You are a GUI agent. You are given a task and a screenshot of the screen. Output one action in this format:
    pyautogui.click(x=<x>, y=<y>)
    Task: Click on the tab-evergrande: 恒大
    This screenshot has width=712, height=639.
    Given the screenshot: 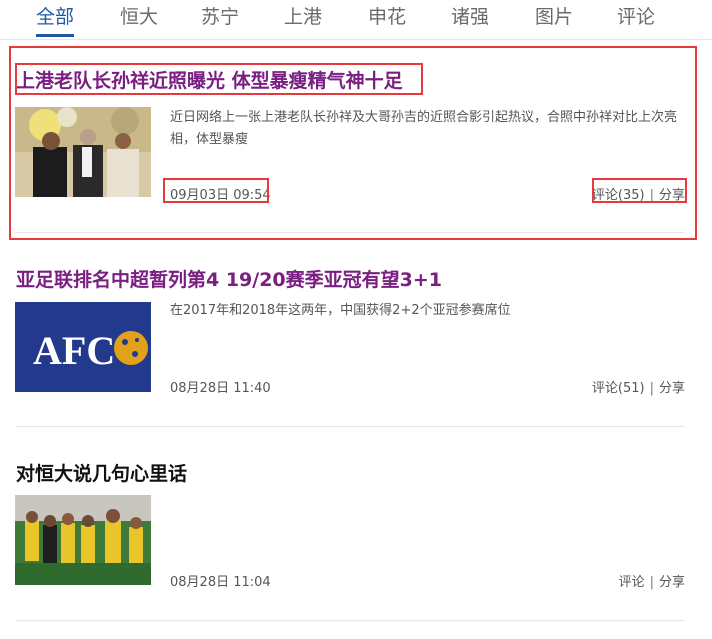 What is the action you would take?
    pyautogui.click(x=139, y=20)
    